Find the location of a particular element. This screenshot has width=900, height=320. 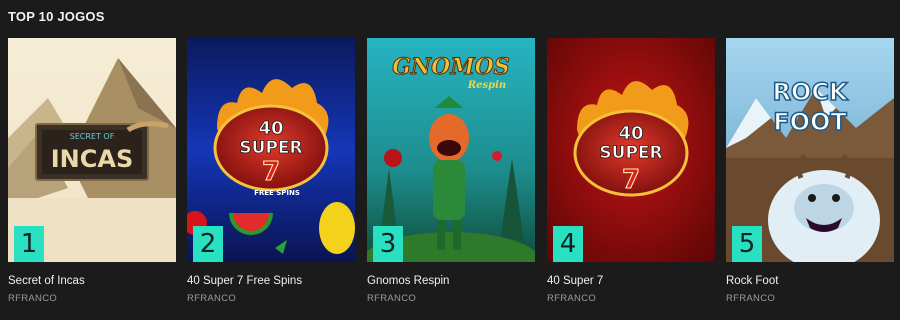

game-title: Rock Foot is located at coordinates (810, 281).